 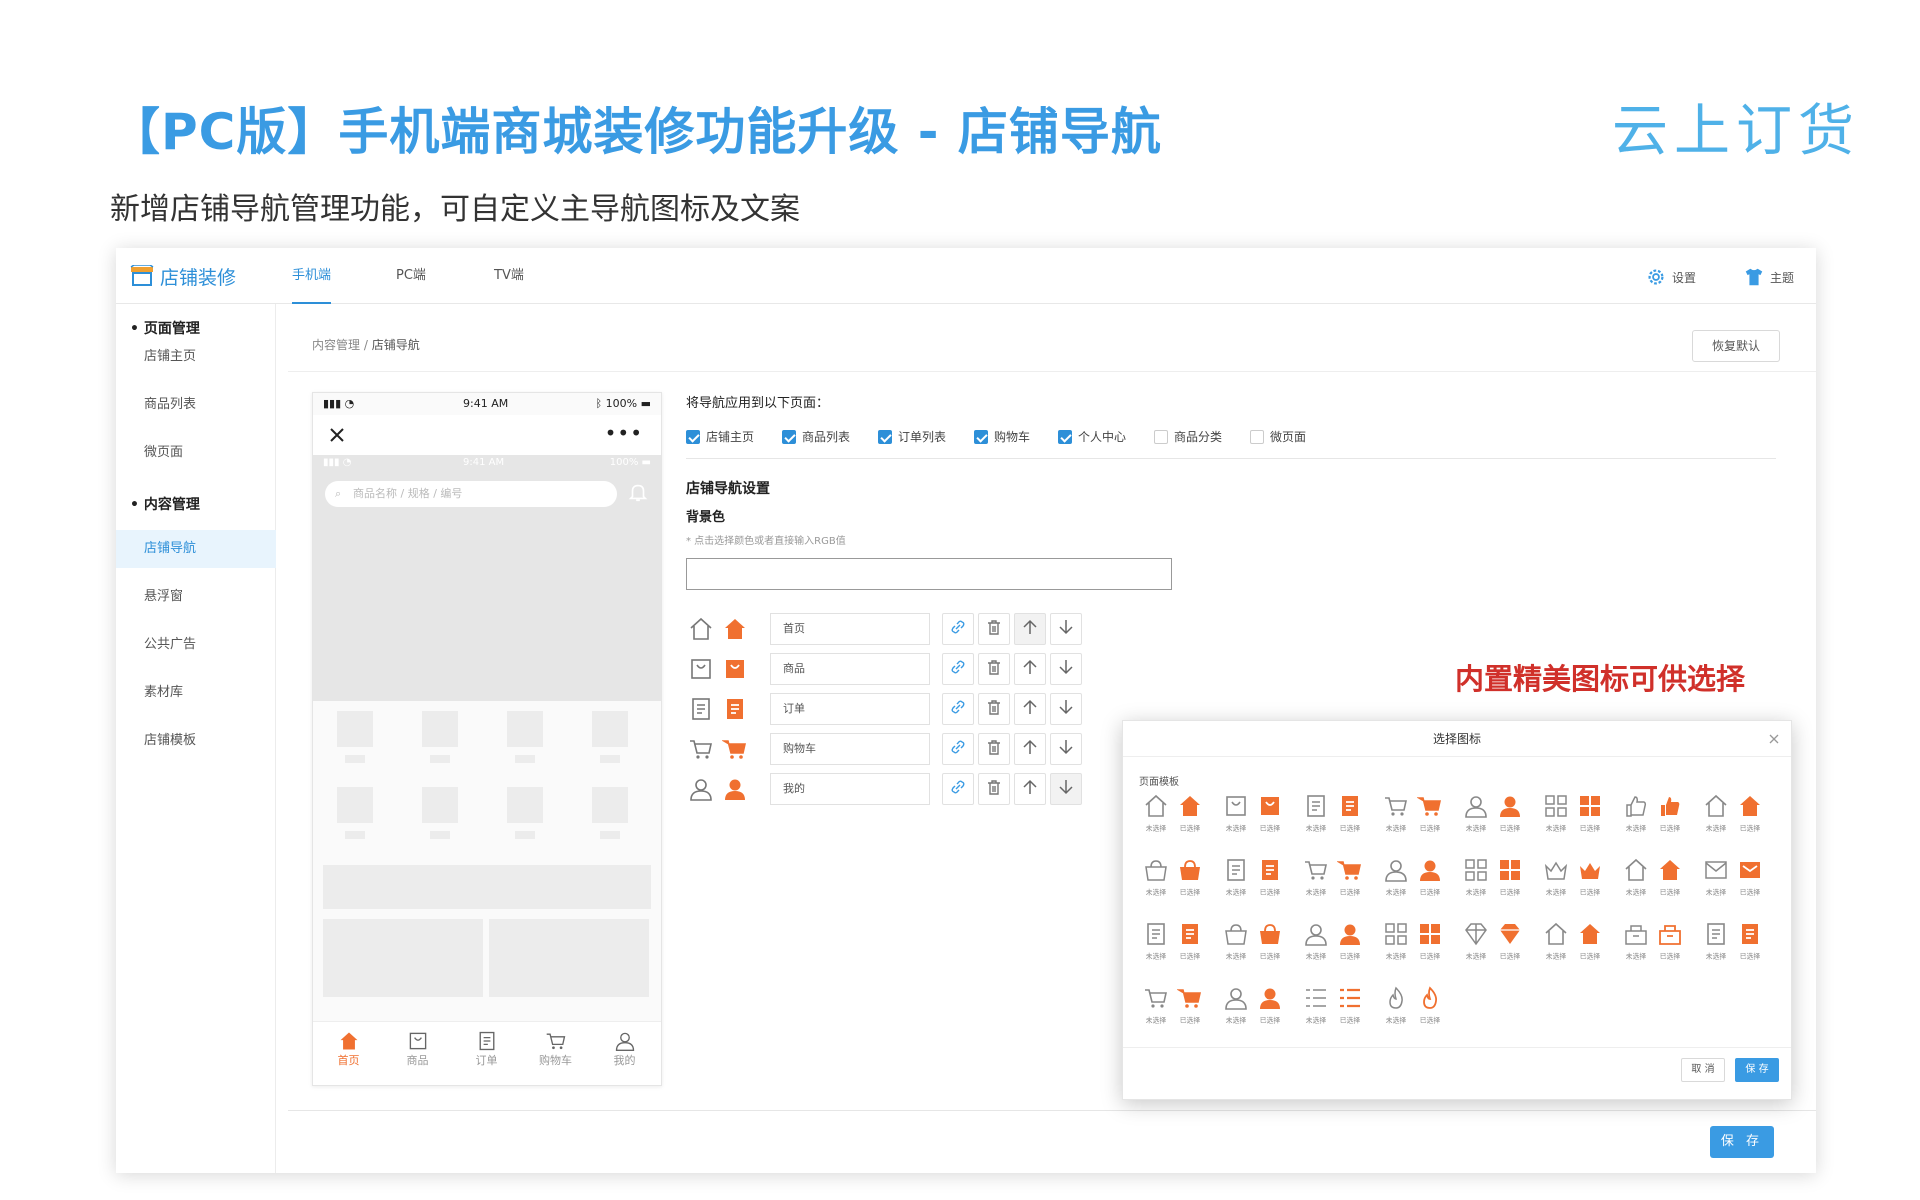 What do you see at coordinates (1188, 436) in the screenshot?
I see `check-category: 商品分类` at bounding box center [1188, 436].